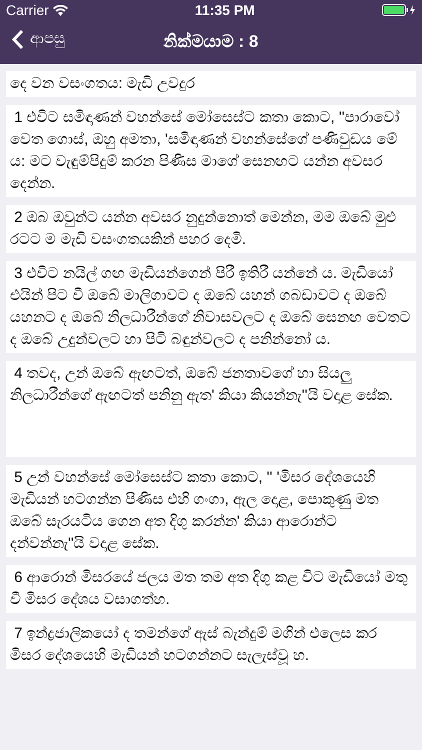  Describe the element at coordinates (211, 84) in the screenshot. I see `verse-text: දෙ වන වසංගතය: මැඩි උවදුර` at that location.